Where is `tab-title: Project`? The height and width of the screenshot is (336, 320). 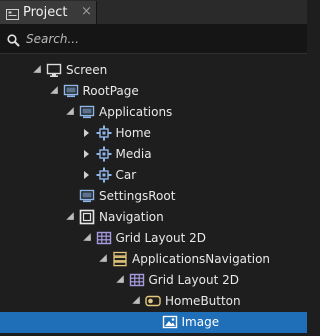
tab-title: Project is located at coordinates (45, 12).